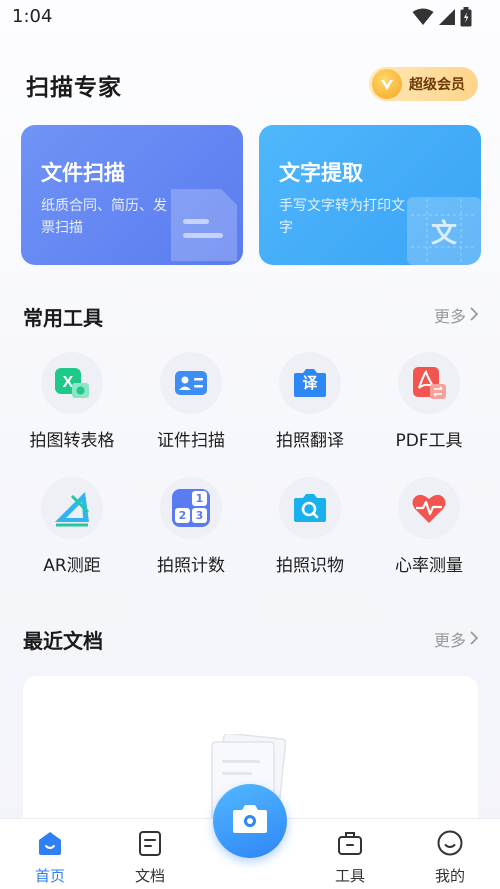 The width and height of the screenshot is (500, 889). Describe the element at coordinates (437, 85) in the screenshot. I see `vip-label: 超级会员` at that location.